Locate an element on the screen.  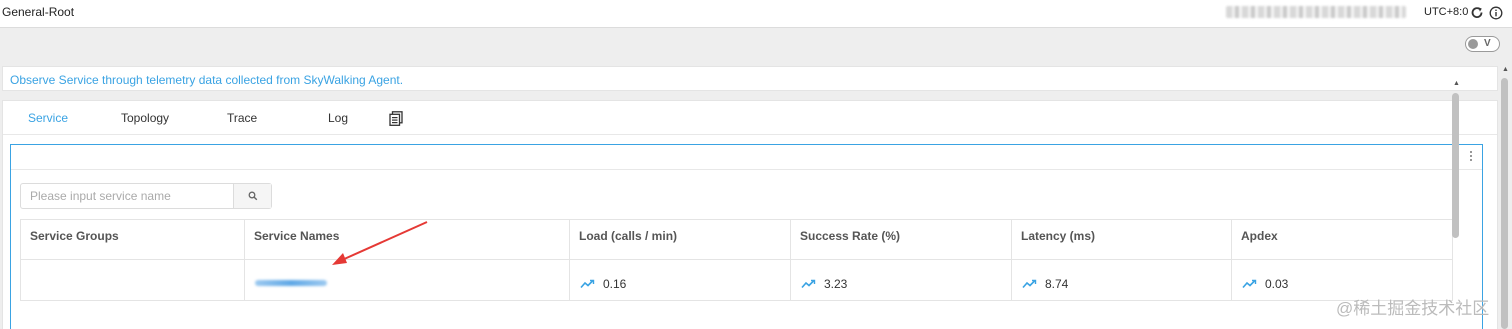
toolbar: V is located at coordinates (756, 44).